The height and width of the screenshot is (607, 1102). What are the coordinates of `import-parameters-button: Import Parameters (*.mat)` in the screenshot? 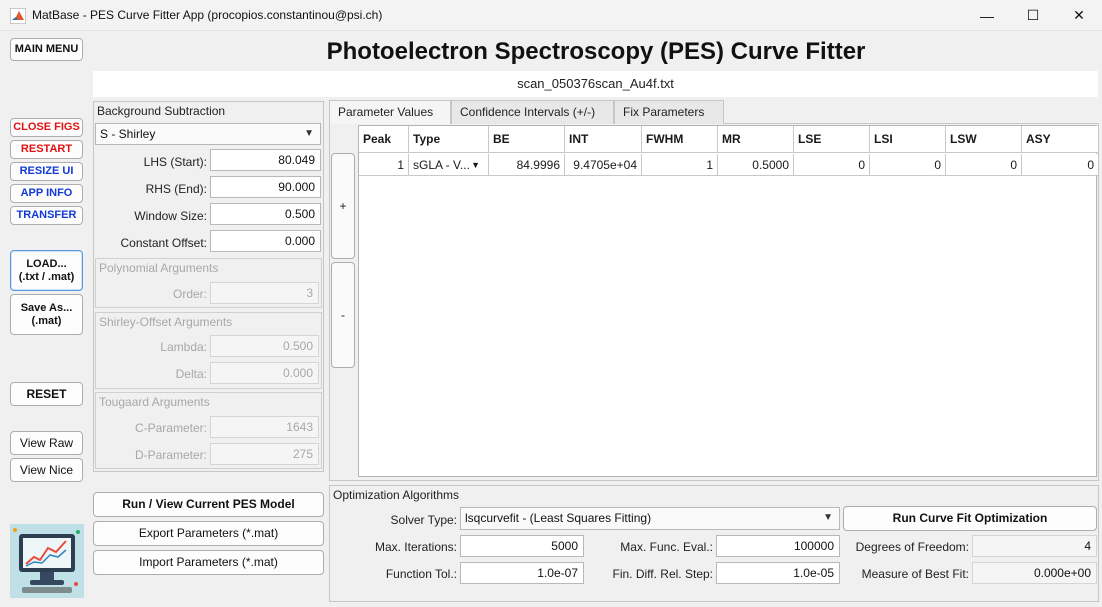 It's located at (208, 562).